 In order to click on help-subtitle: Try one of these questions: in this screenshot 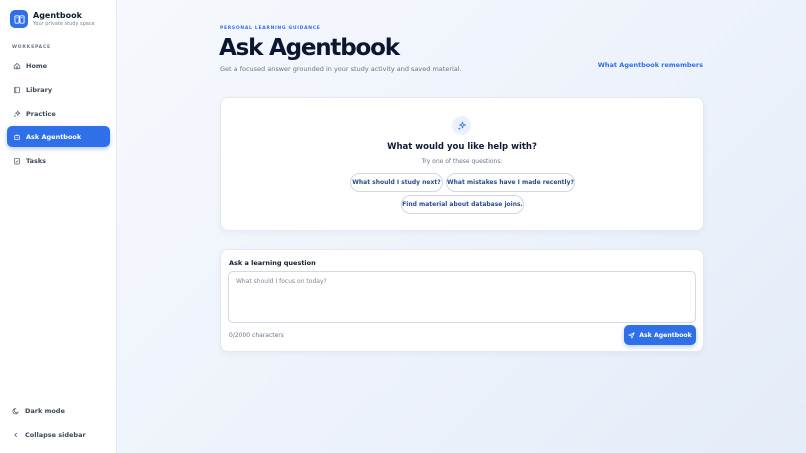, I will do `click(462, 161)`.